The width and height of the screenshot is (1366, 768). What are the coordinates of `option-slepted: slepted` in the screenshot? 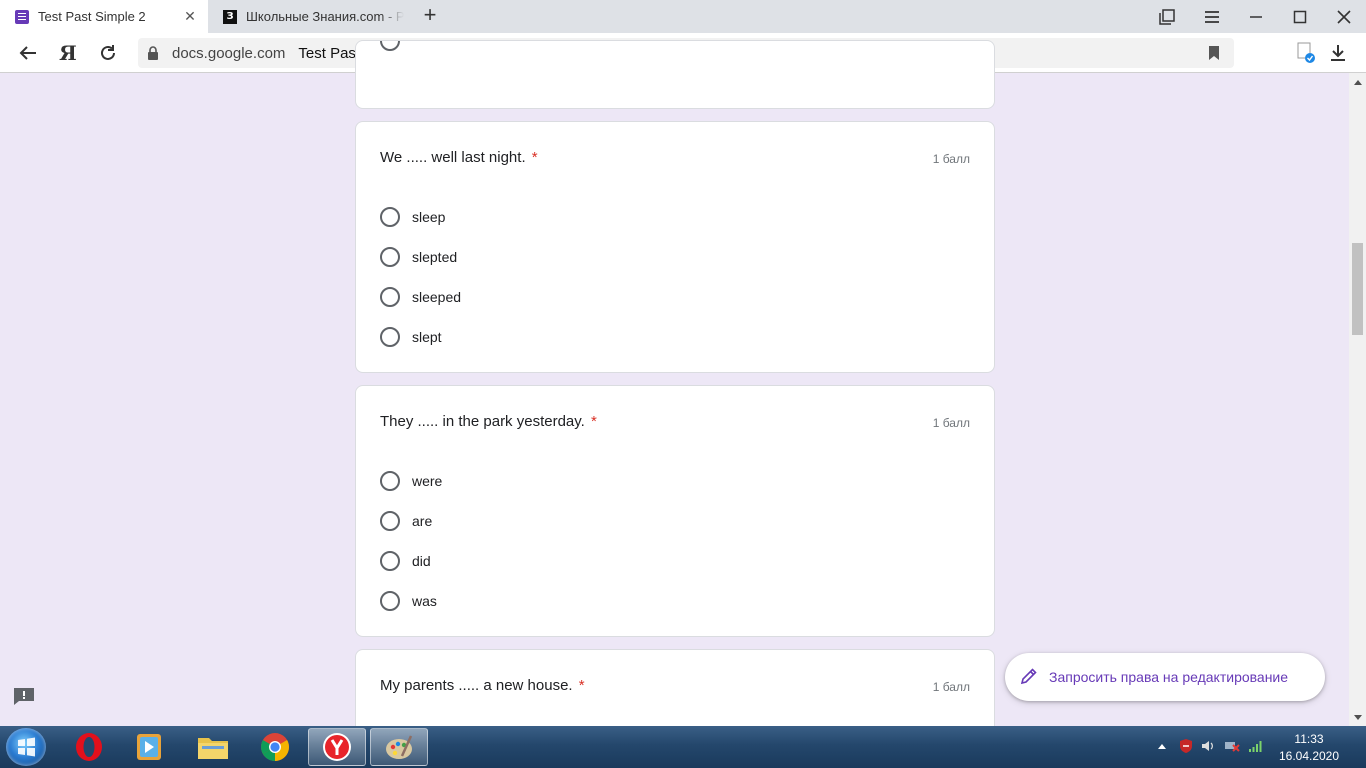 It's located at (420, 257).